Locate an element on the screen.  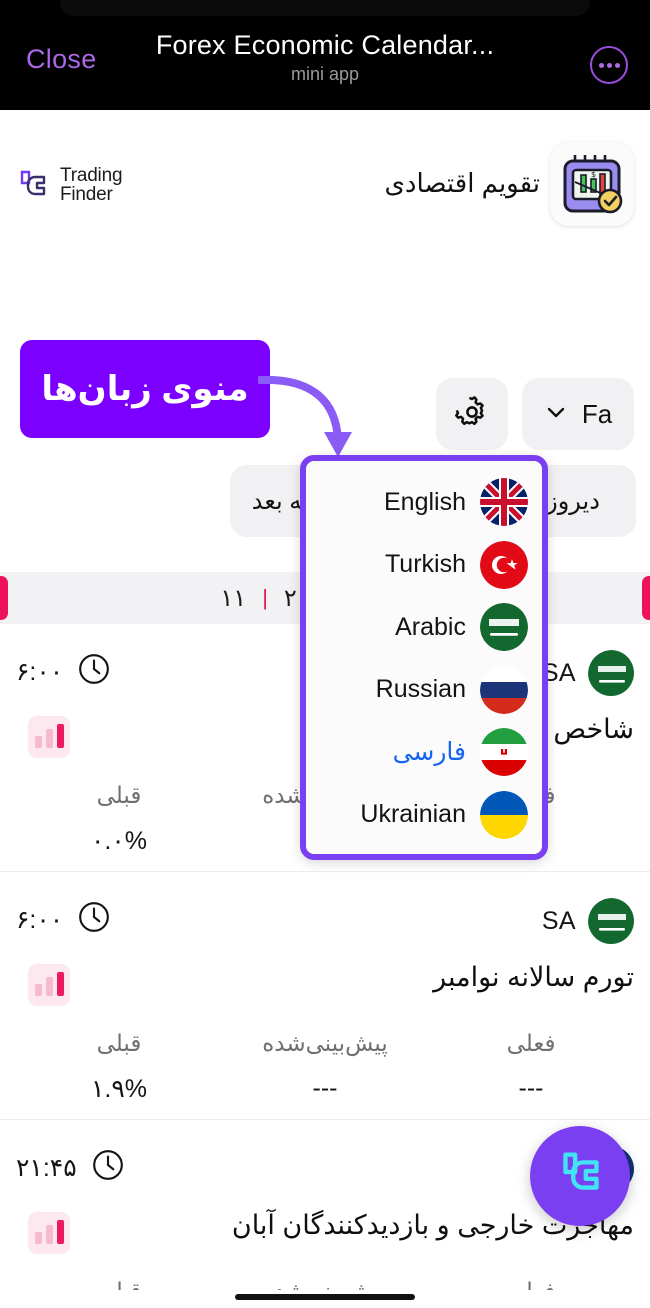
settings-button is located at coordinates (472, 414).